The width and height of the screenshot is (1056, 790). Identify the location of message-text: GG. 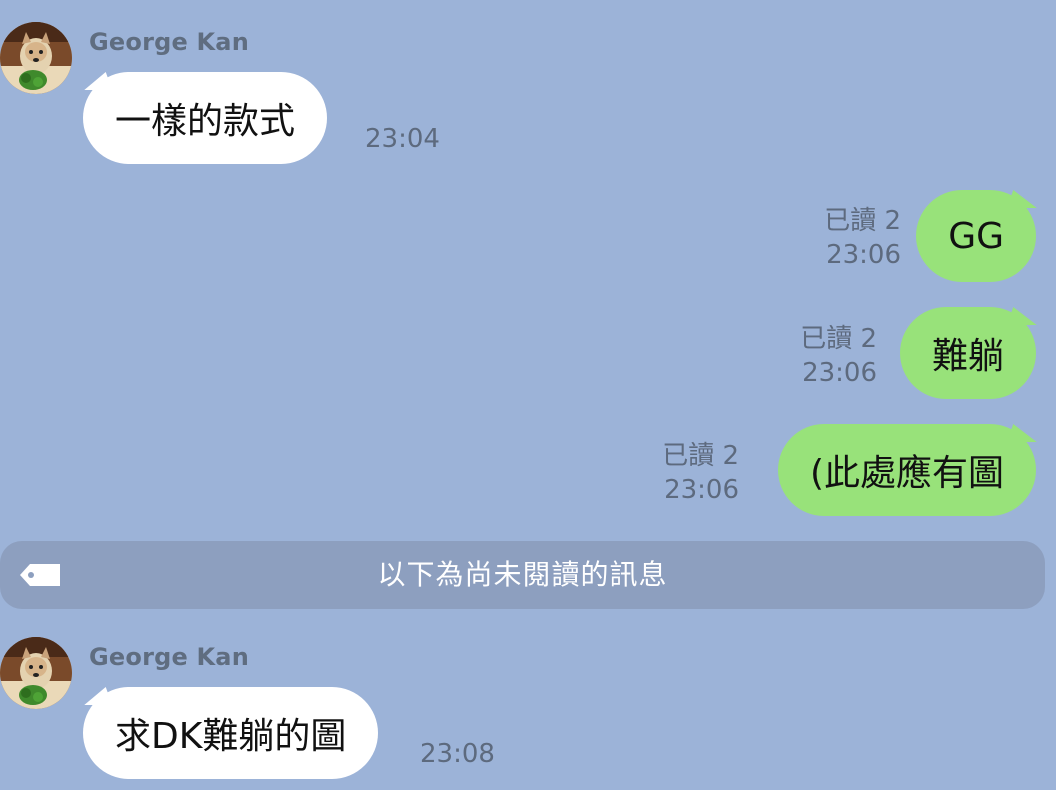
(976, 236).